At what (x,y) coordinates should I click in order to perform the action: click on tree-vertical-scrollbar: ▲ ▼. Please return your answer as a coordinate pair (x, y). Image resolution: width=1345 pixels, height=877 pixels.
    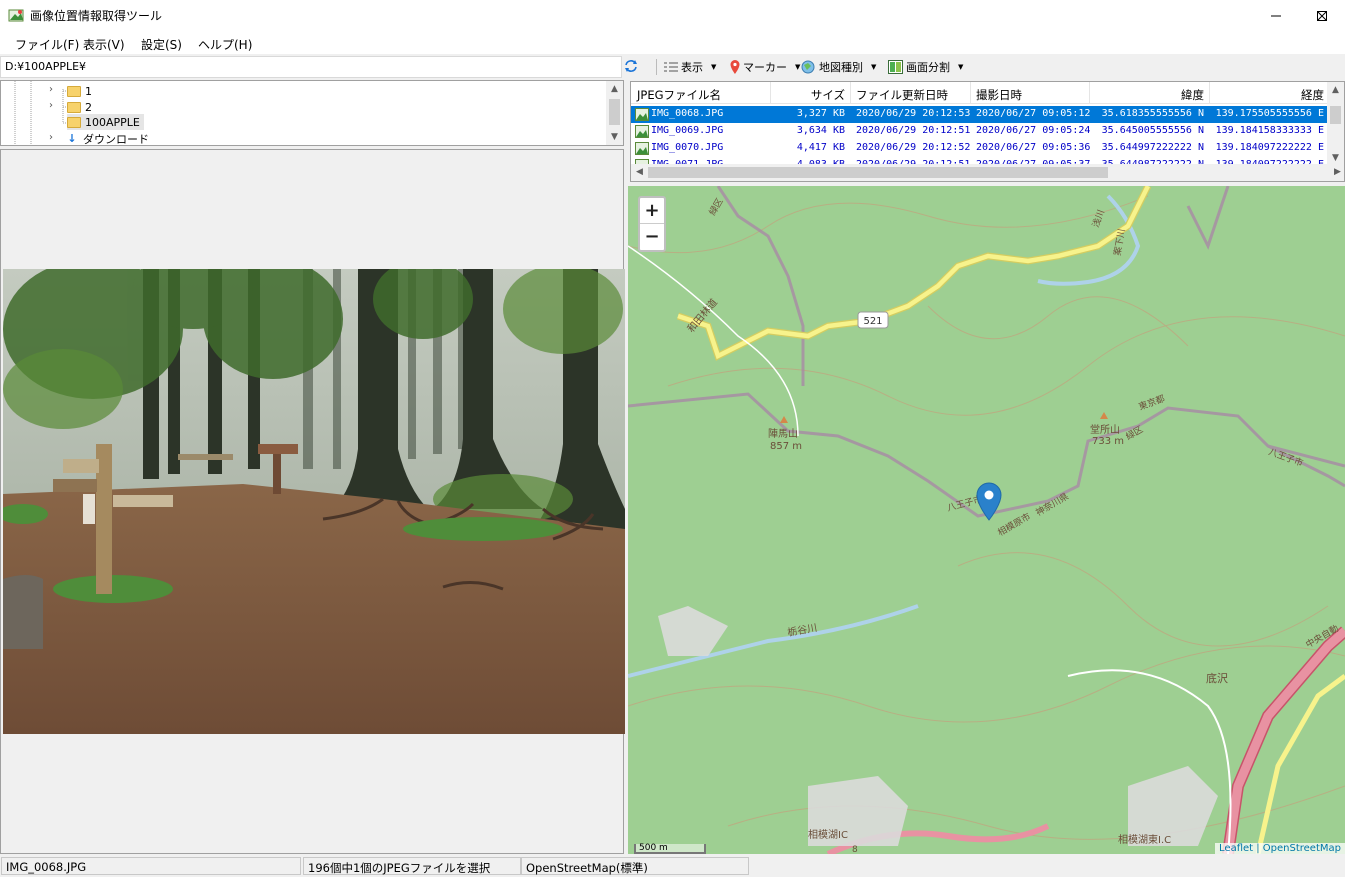
    Looking at the image, I should click on (614, 113).